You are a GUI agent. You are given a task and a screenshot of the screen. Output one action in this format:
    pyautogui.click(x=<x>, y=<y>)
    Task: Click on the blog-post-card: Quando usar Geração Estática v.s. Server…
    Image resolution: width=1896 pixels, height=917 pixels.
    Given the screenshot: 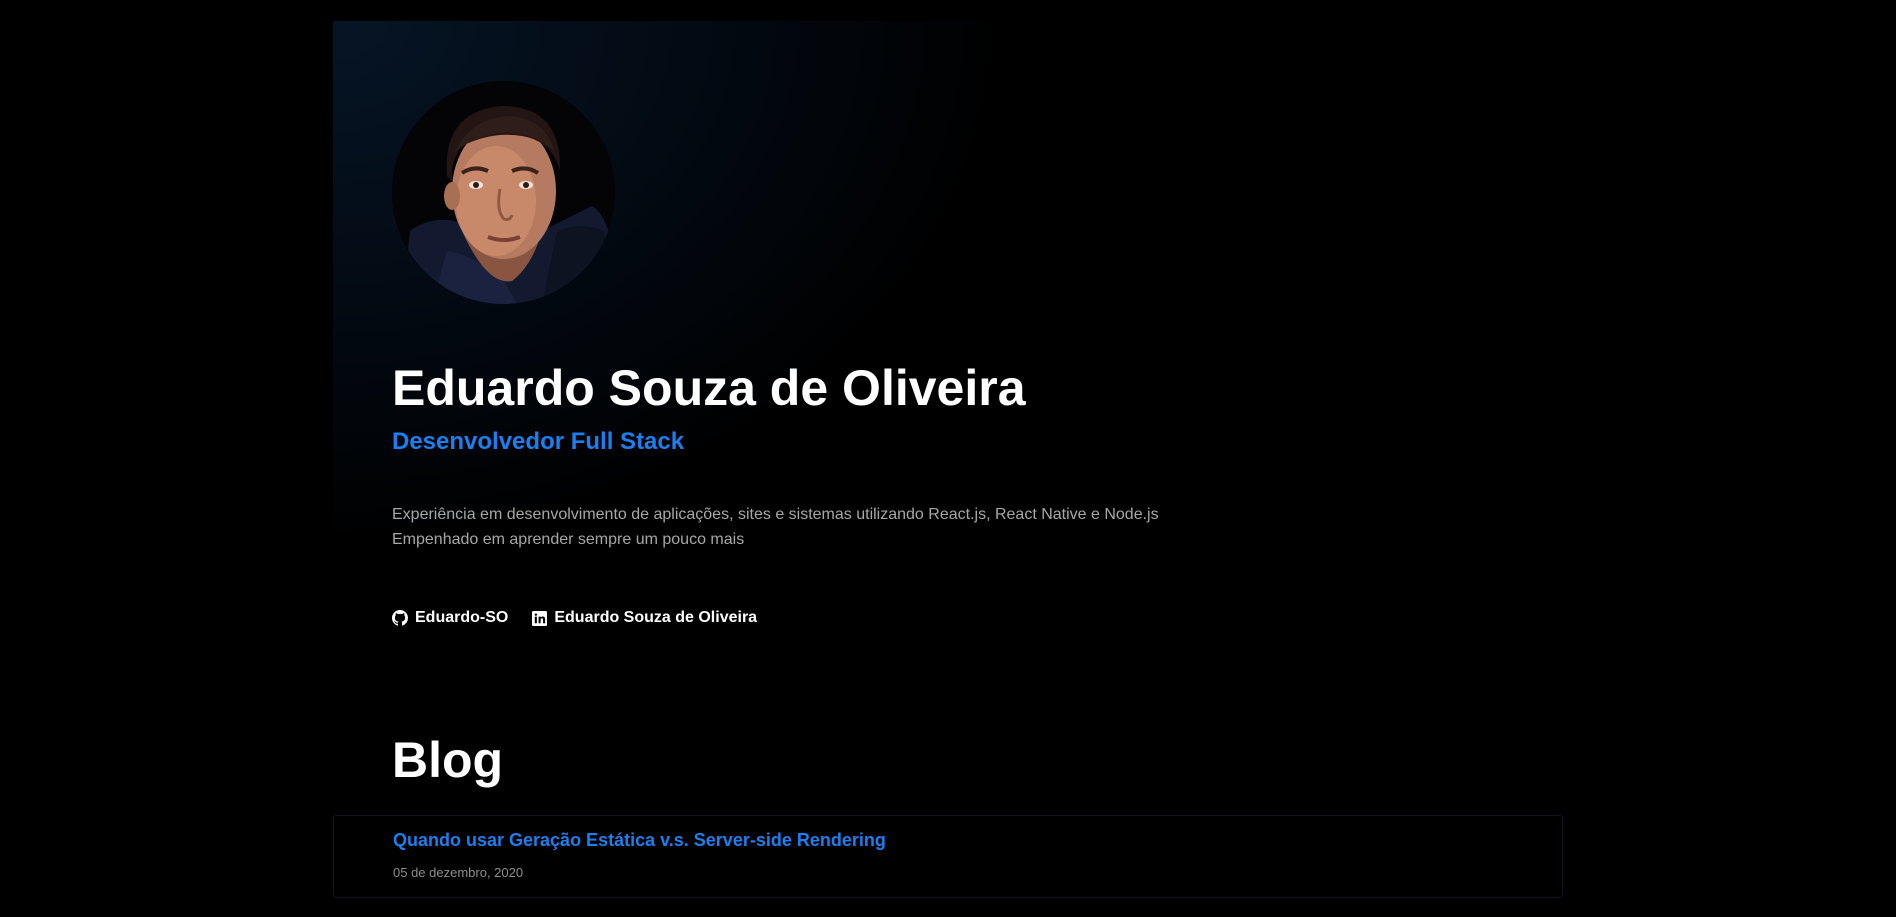 What is the action you would take?
    pyautogui.click(x=948, y=856)
    